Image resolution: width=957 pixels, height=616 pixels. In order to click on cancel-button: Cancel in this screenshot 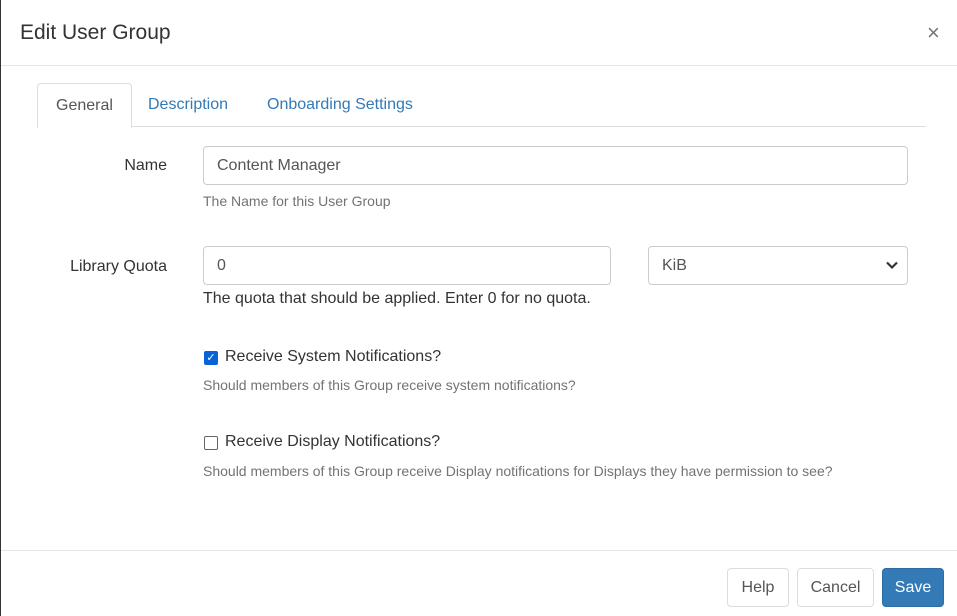, I will do `click(835, 587)`.